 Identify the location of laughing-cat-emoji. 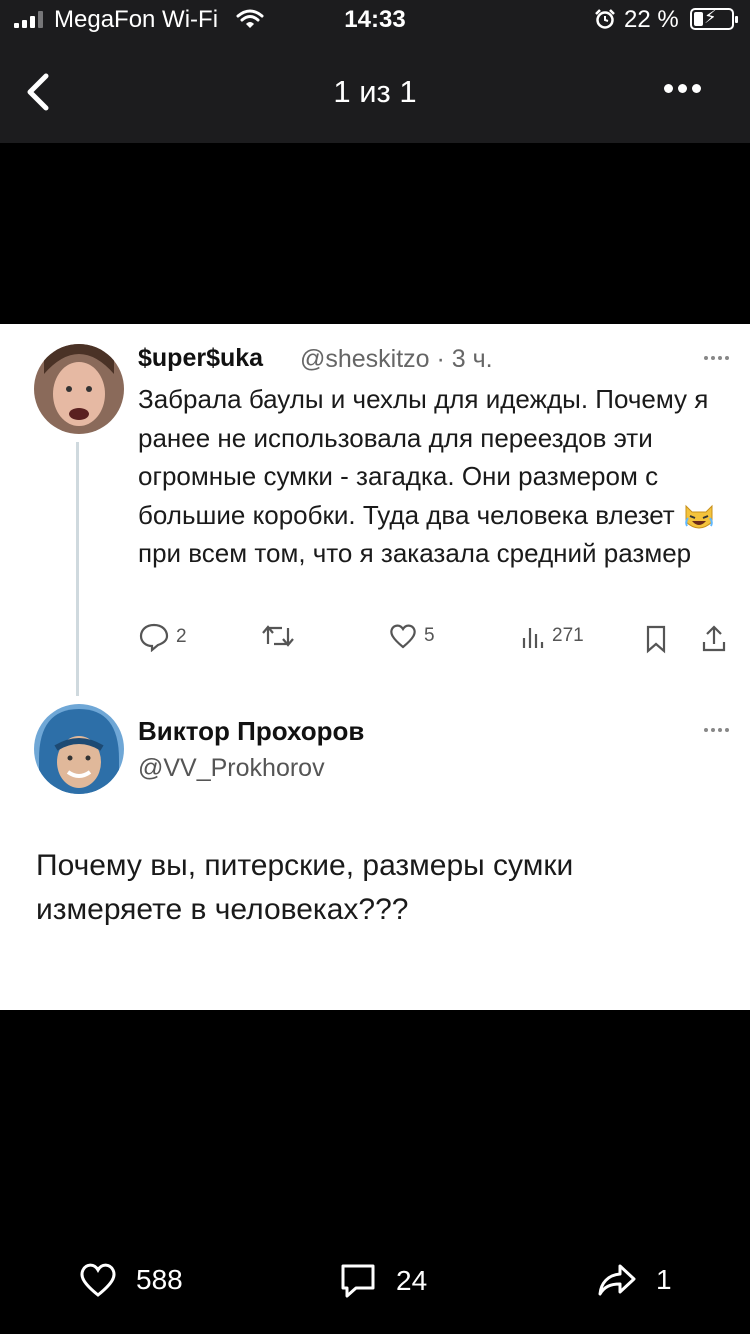
(699, 516).